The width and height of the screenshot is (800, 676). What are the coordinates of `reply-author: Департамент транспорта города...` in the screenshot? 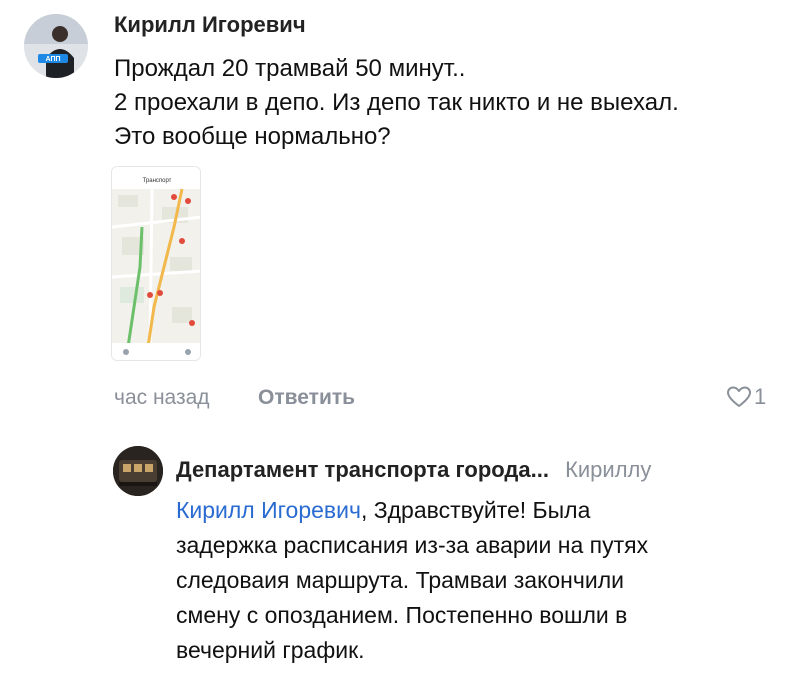 It's located at (362, 469).